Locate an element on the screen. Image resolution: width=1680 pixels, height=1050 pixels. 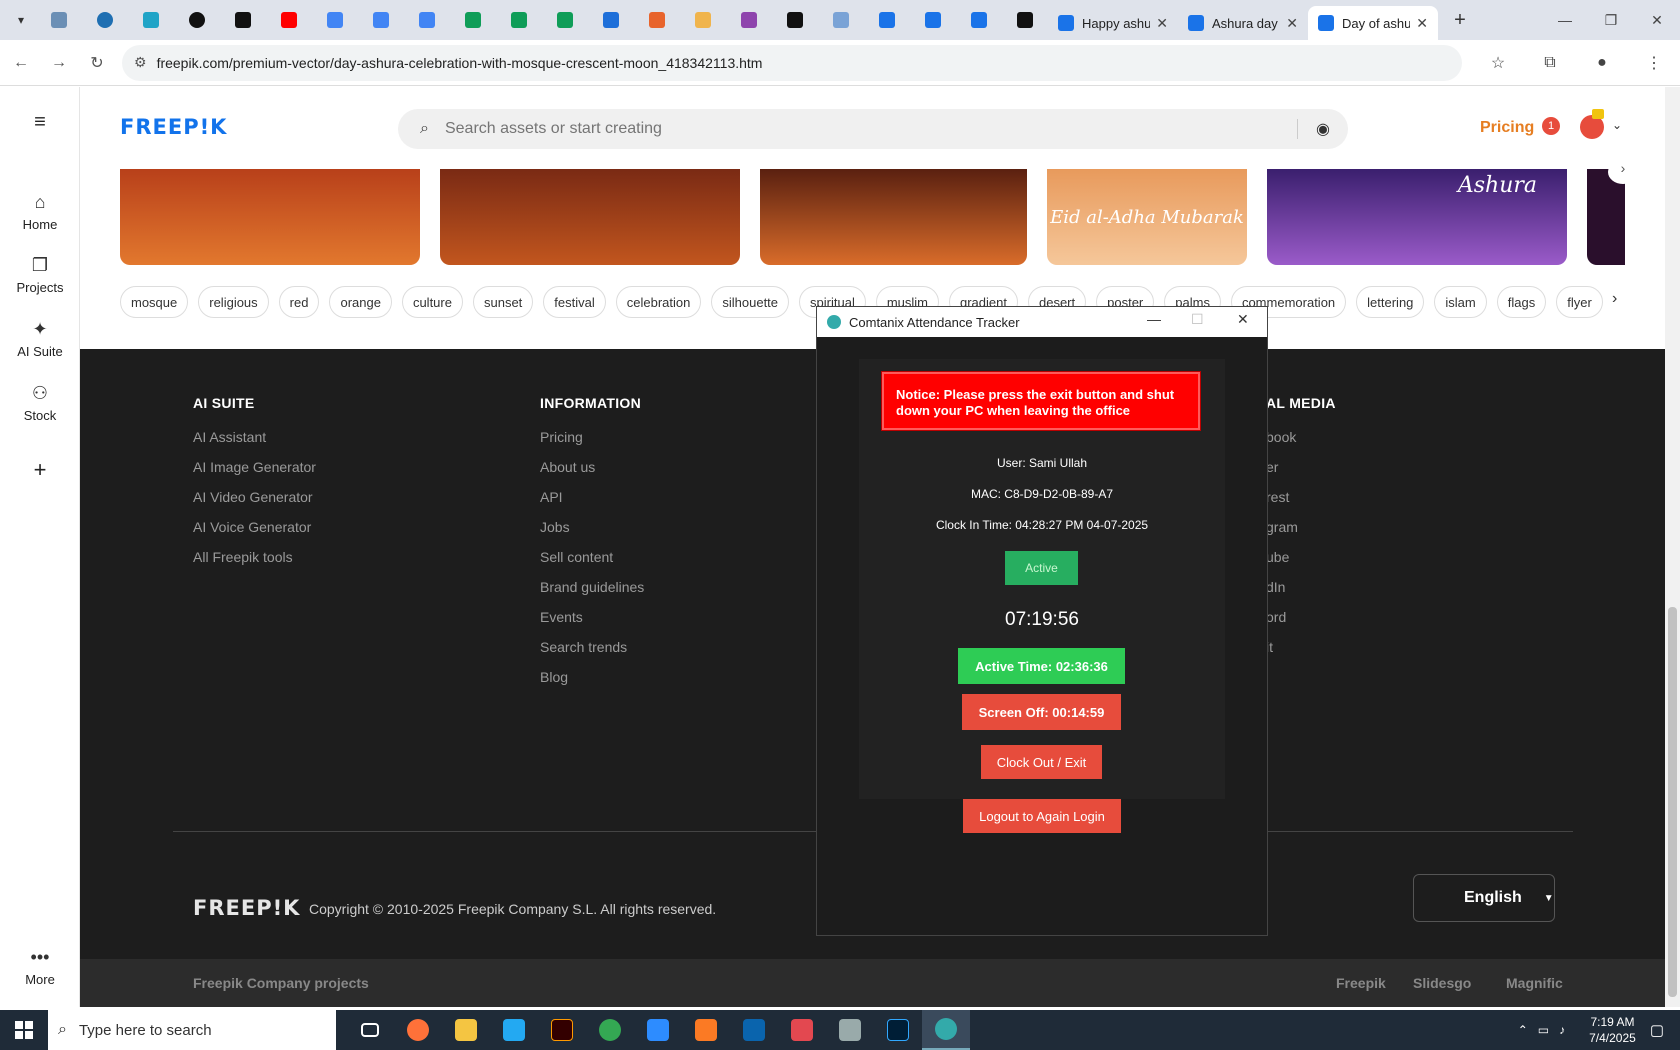
bookmark-star-icon: ☆ is located at coordinates (1498, 63).